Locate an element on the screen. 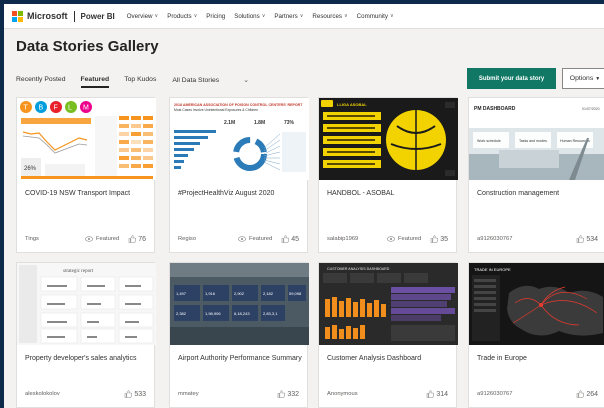 This screenshot has width=604, height=408. product-name: Power BI is located at coordinates (98, 16).